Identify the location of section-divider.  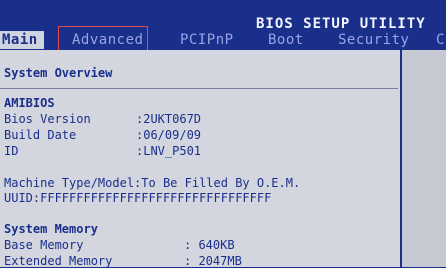
(199, 88).